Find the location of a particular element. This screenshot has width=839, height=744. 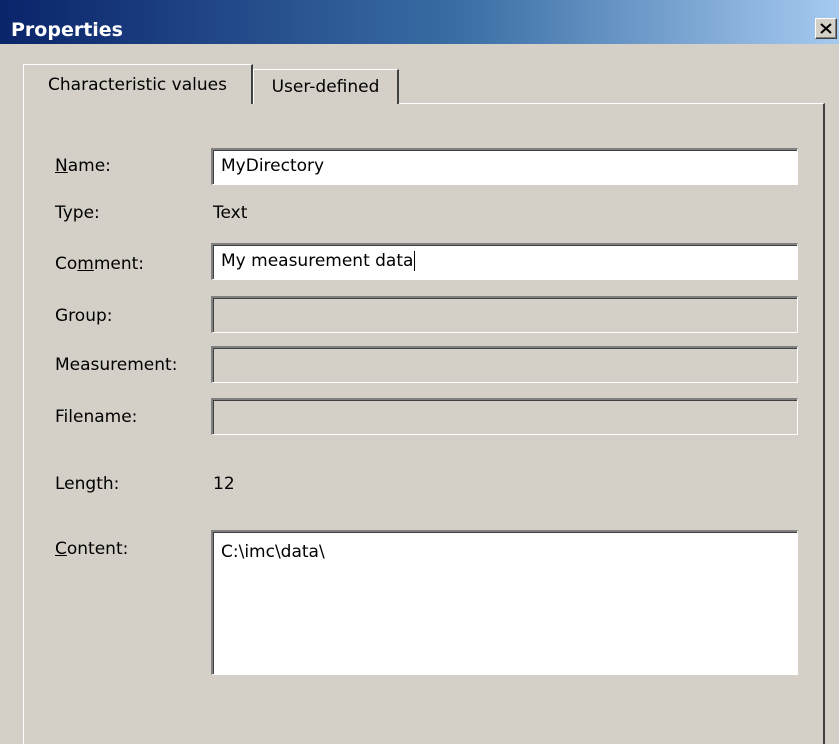

close-icon is located at coordinates (826, 28).